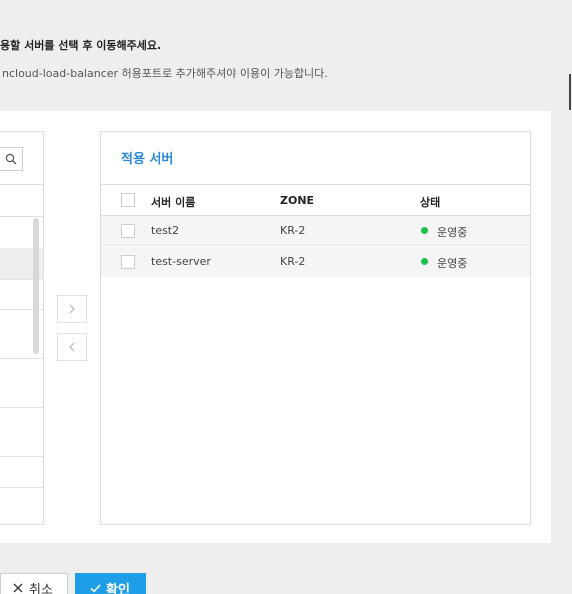 This screenshot has height=594, width=572. Describe the element at coordinates (181, 261) in the screenshot. I see `server-name: test-server` at that location.